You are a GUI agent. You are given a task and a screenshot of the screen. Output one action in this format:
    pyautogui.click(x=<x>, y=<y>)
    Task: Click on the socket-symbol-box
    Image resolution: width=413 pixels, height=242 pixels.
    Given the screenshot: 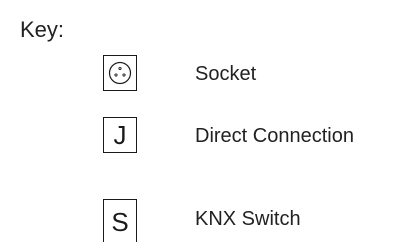 What is the action you would take?
    pyautogui.click(x=120, y=73)
    